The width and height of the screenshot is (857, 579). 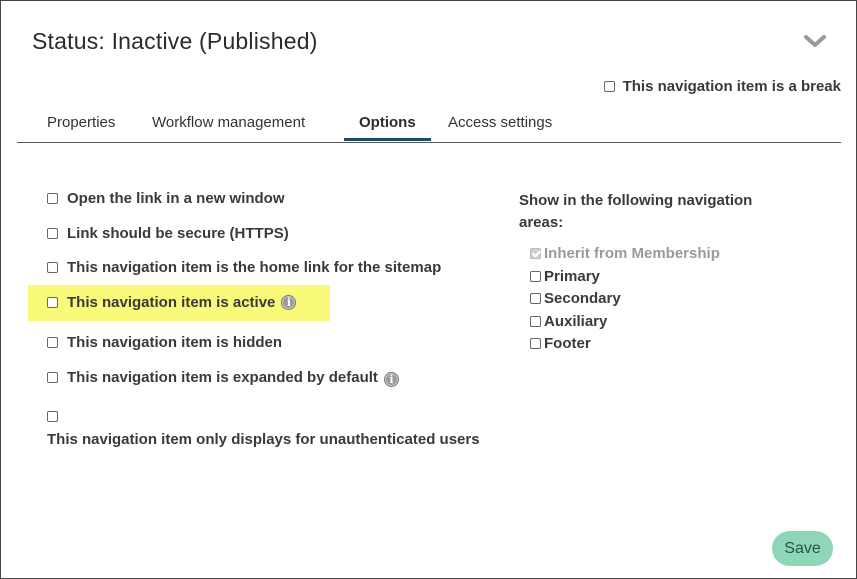 I want to click on navigation-areas-heading: Show in the following navigation areas:, so click(x=636, y=211).